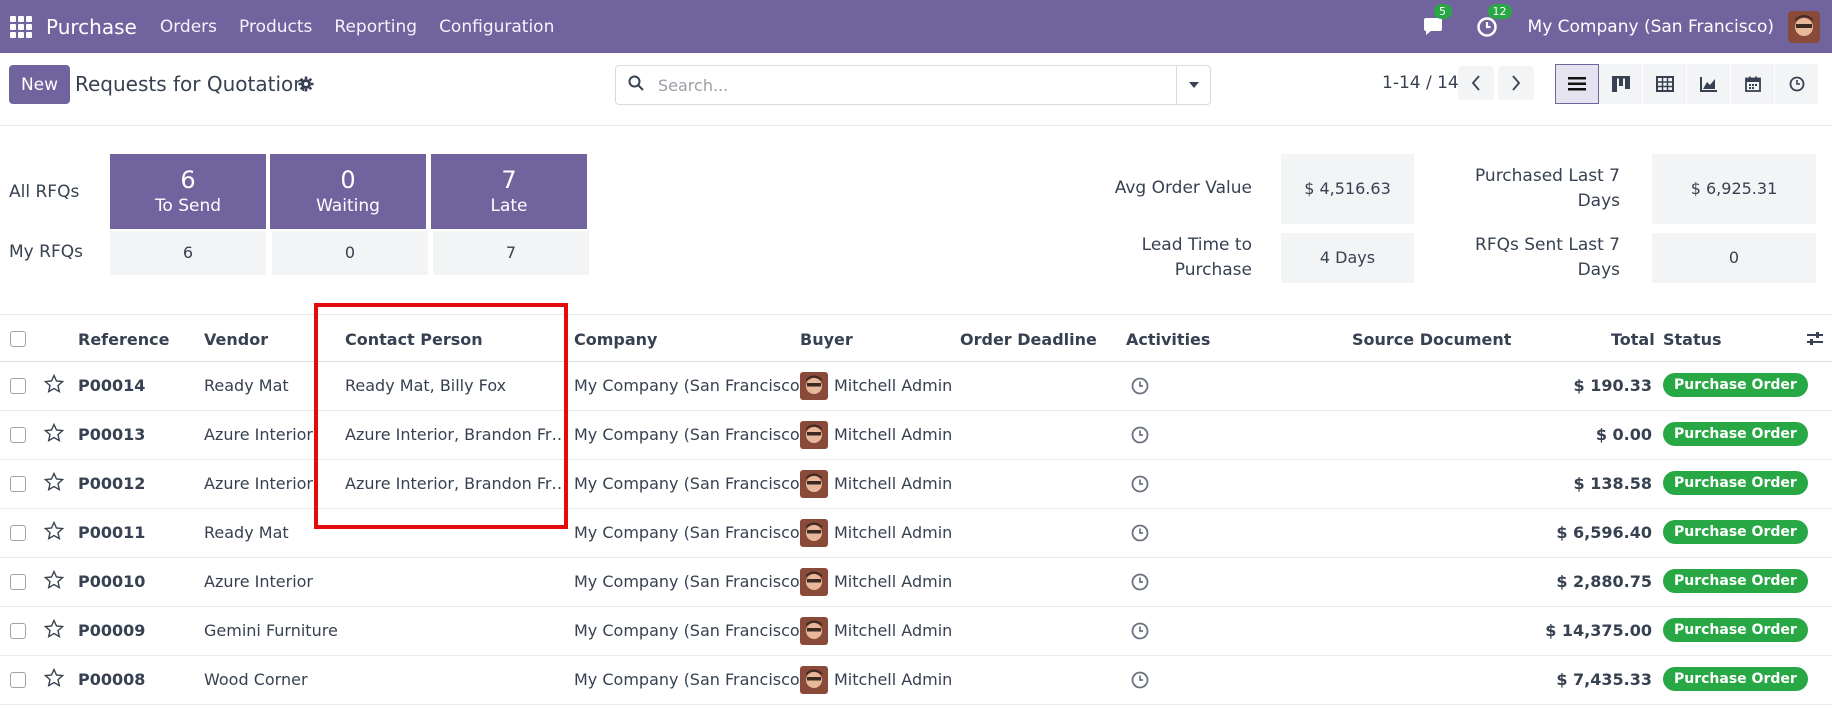 The height and width of the screenshot is (710, 1832). I want to click on waiting-label: Waiting, so click(348, 206).